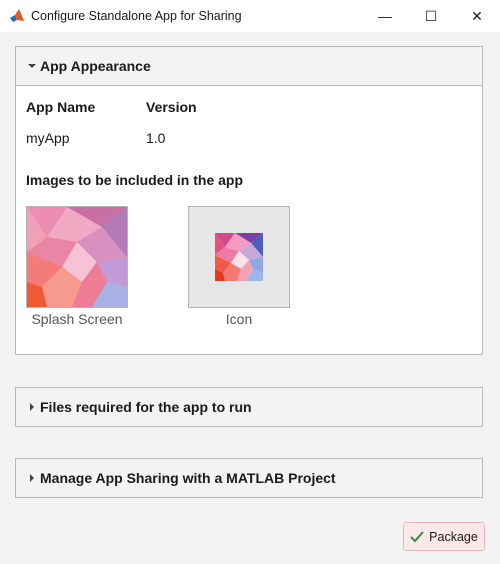 Image resolution: width=500 pixels, height=564 pixels. I want to click on matlab-project-panel: Manage App Sharing with a MATLAB Project, so click(249, 478).